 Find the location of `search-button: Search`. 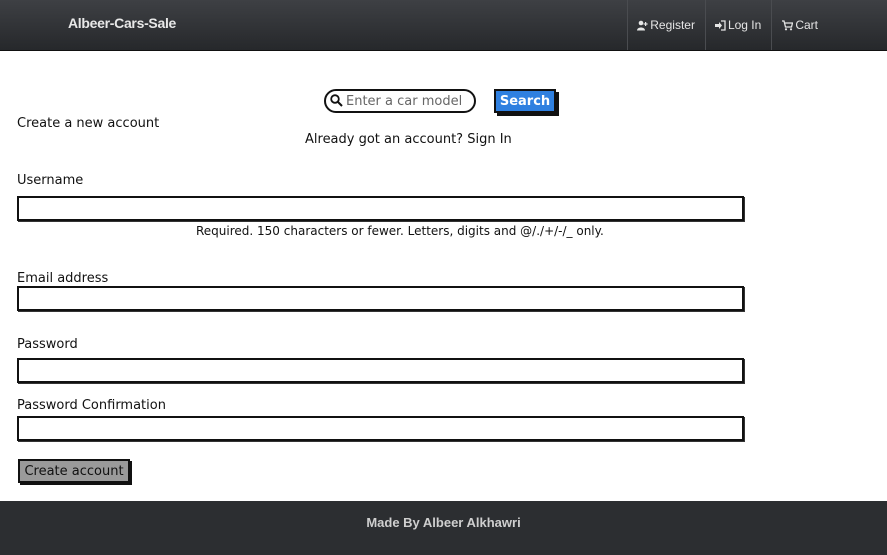

search-button: Search is located at coordinates (525, 101).